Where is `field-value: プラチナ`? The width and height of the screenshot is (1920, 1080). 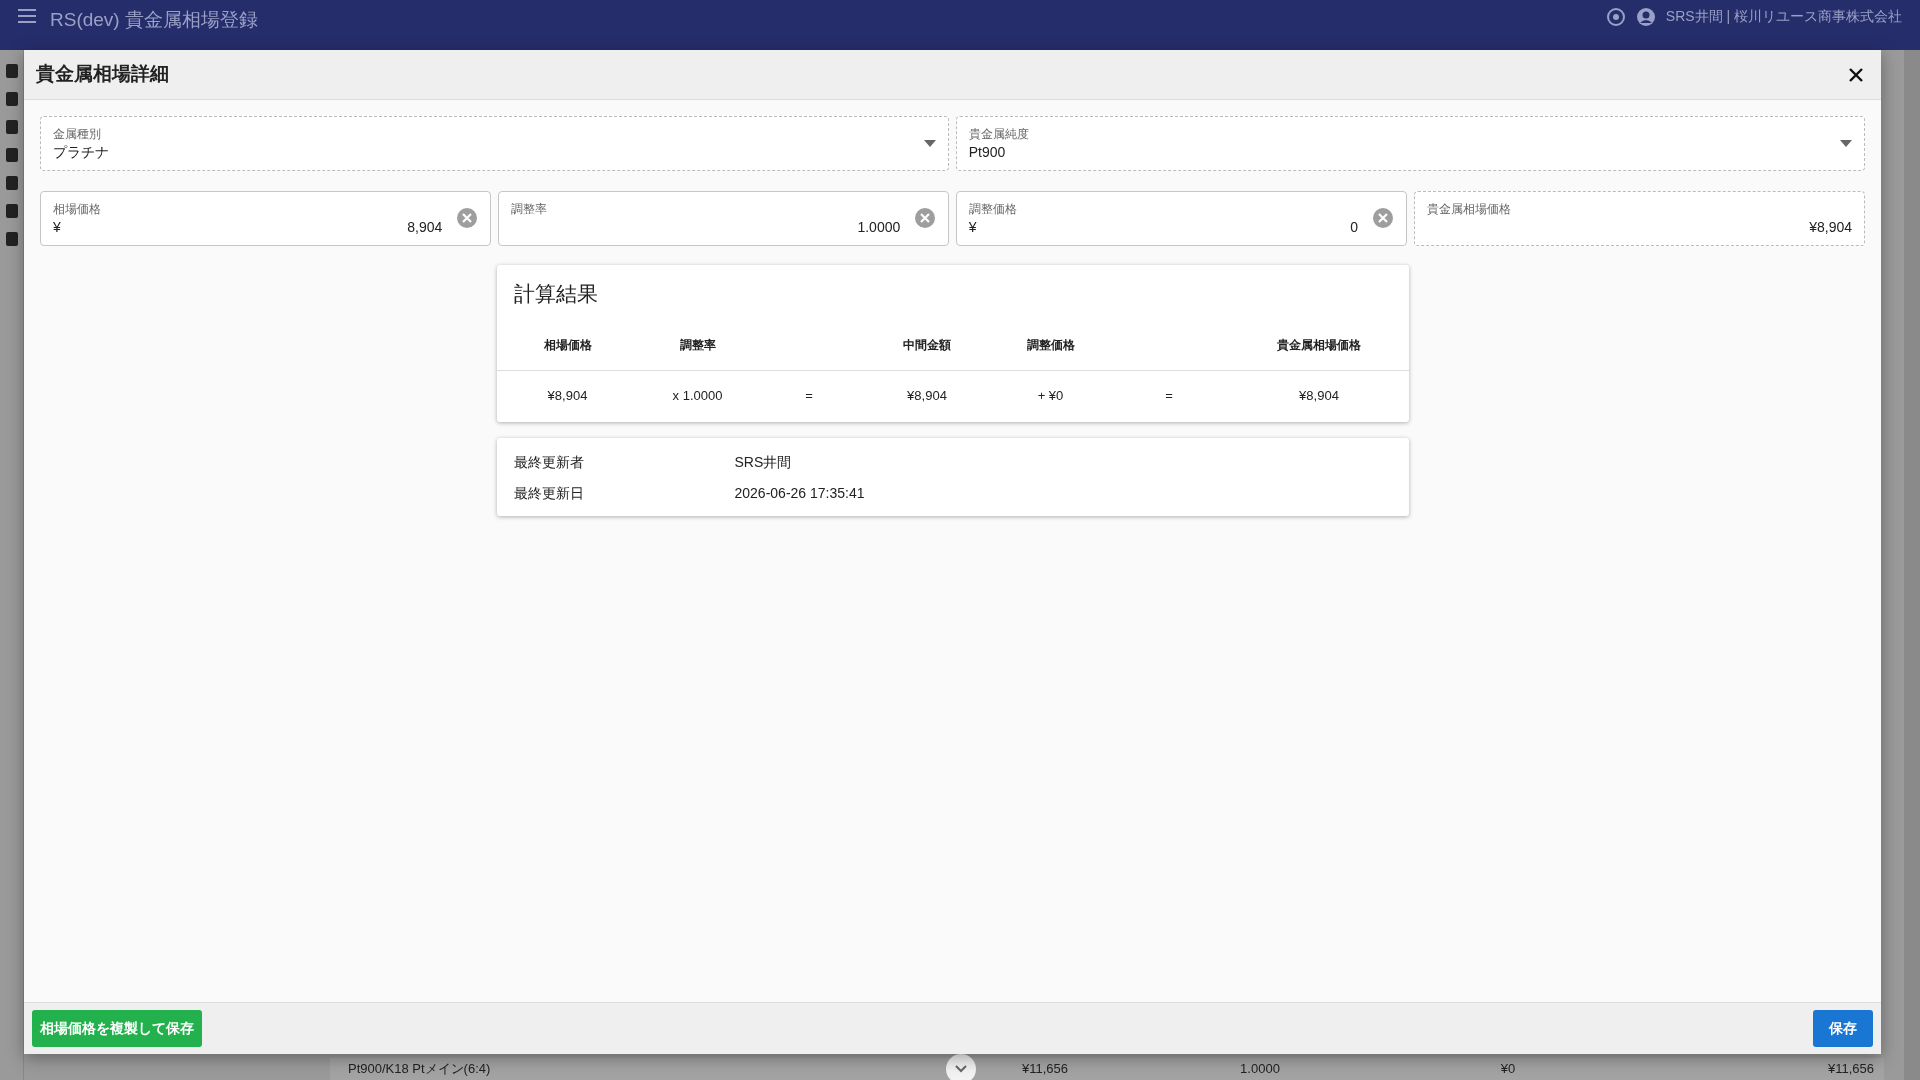 field-value: プラチナ is located at coordinates (81, 152).